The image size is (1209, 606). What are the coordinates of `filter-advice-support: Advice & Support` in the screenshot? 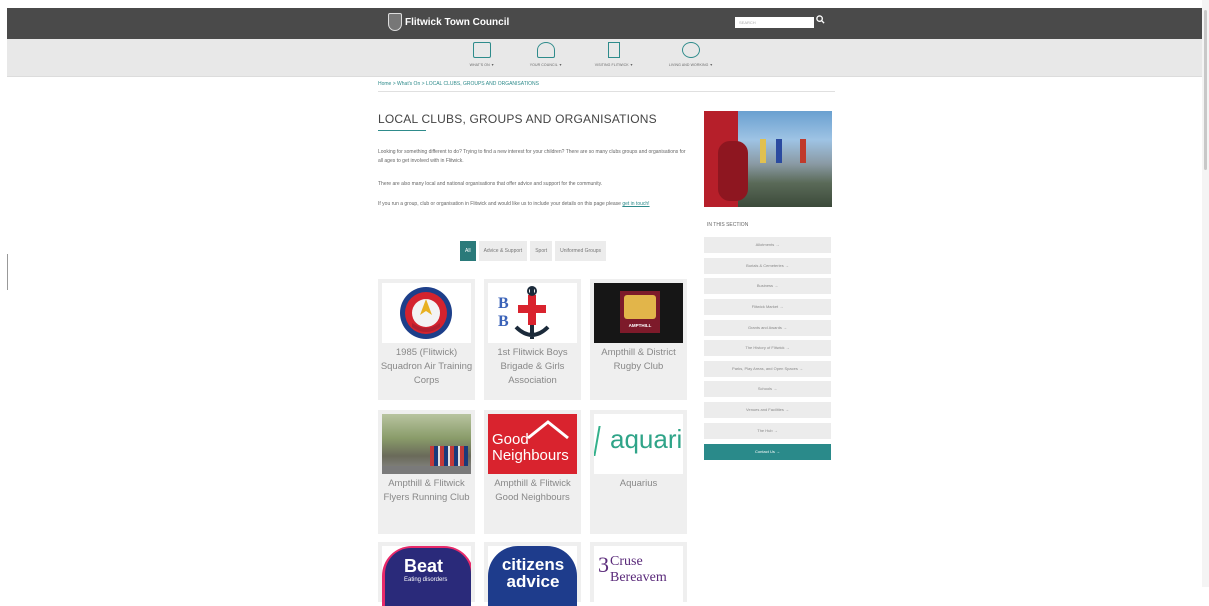 It's located at (503, 251).